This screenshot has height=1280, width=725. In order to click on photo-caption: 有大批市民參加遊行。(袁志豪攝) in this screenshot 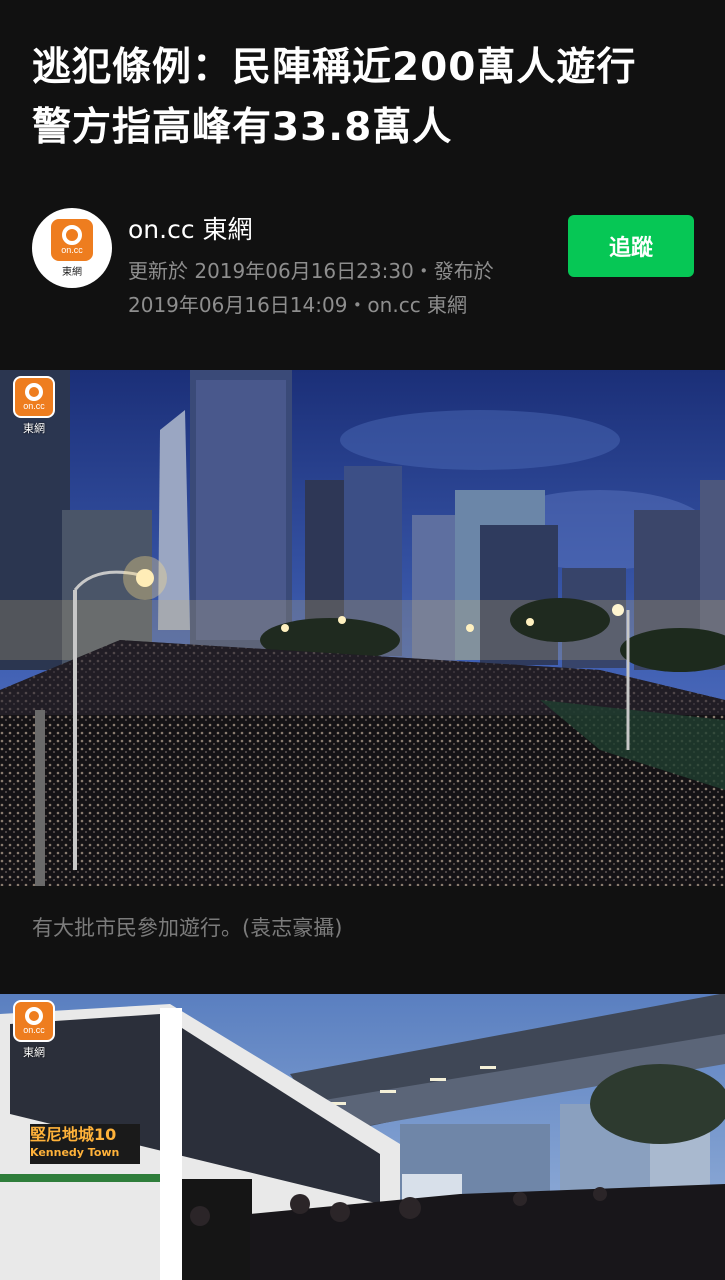, I will do `click(187, 928)`.